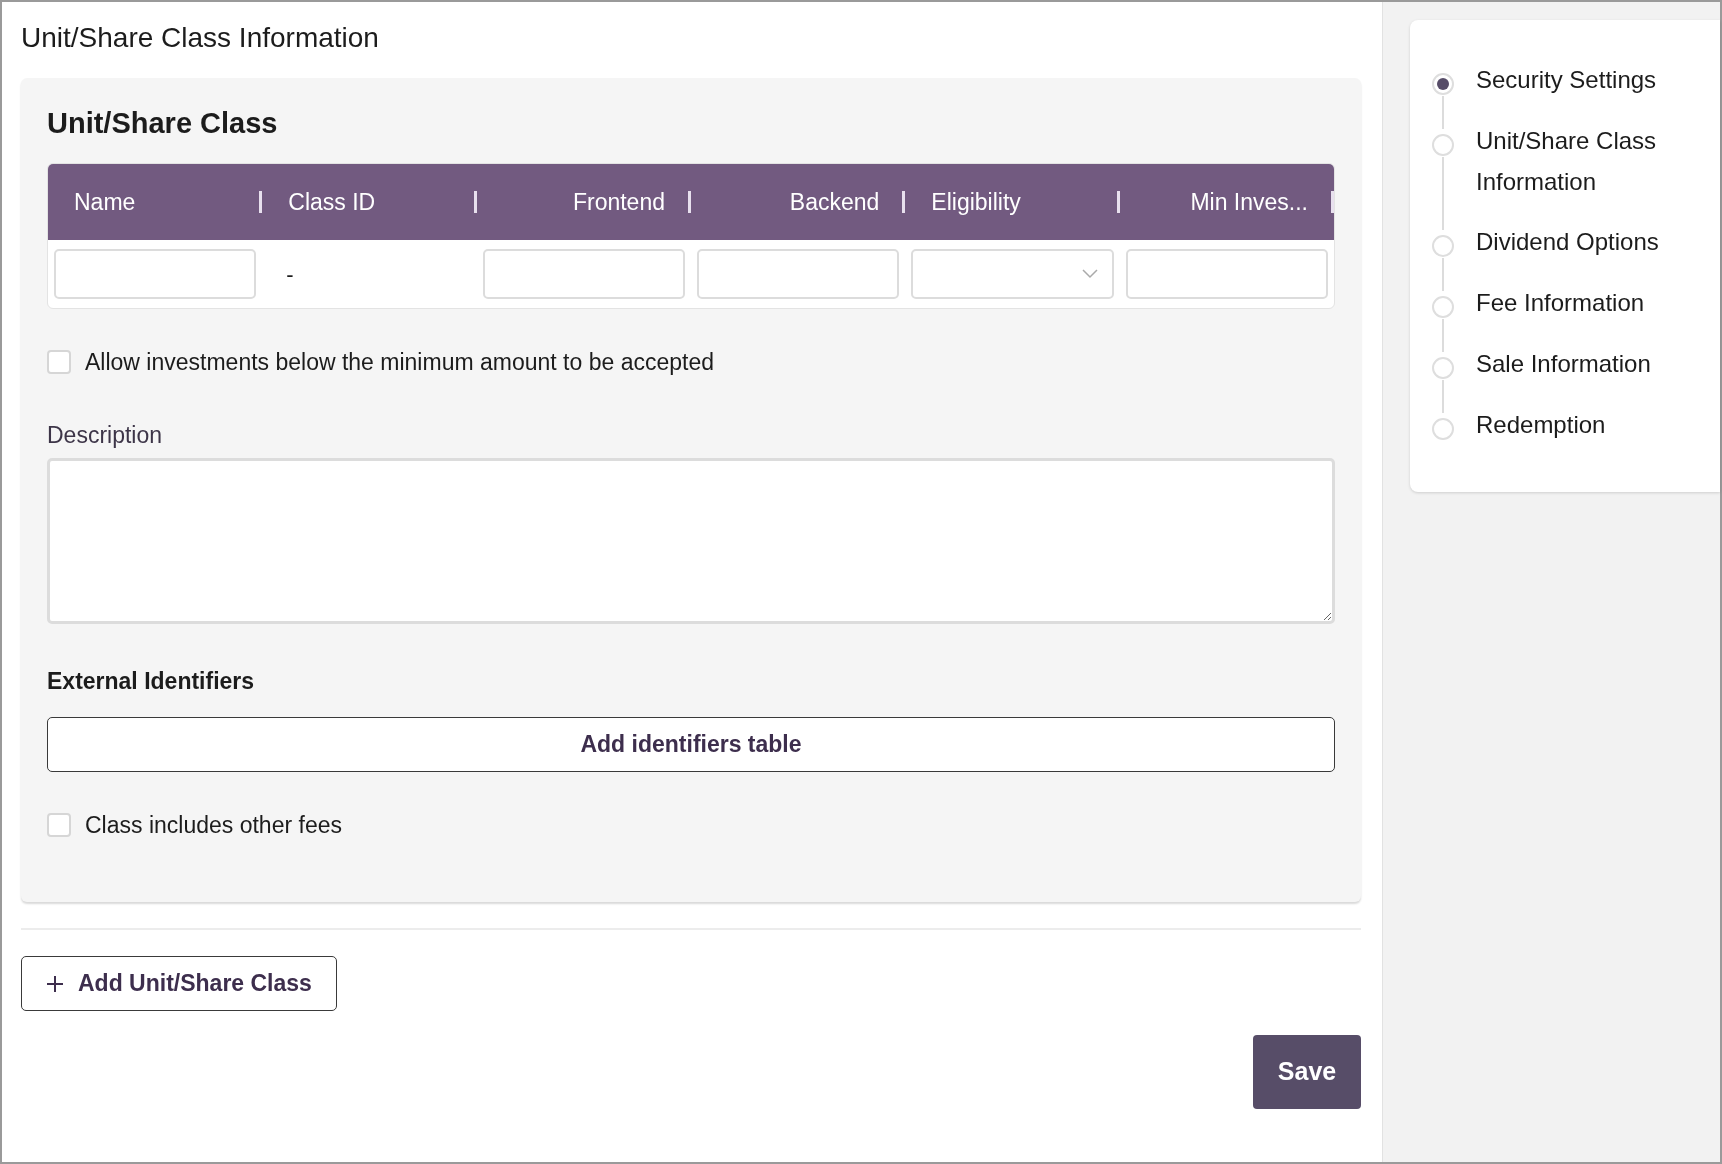  What do you see at coordinates (1581, 364) in the screenshot?
I see `step-label: Sale Information` at bounding box center [1581, 364].